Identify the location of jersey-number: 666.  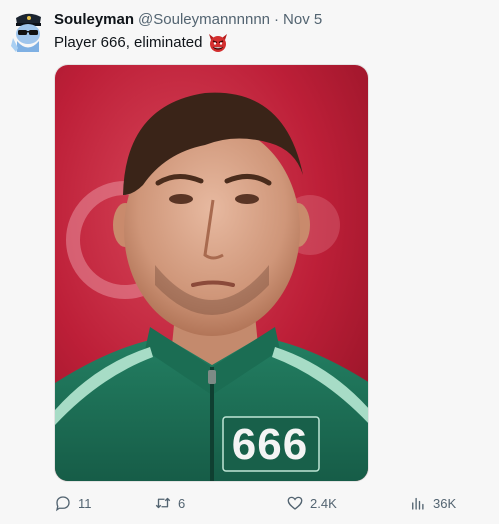
(270, 444).